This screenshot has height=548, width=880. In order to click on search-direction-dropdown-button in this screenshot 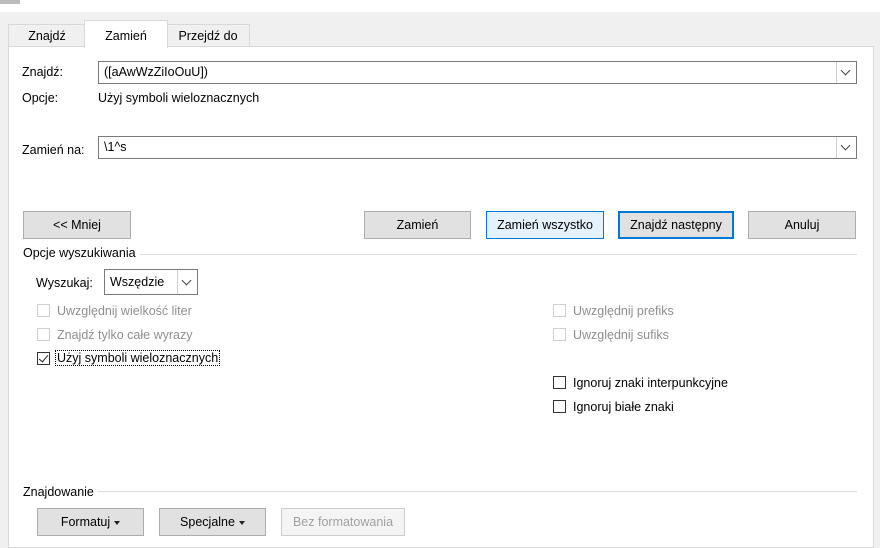, I will do `click(187, 282)`.